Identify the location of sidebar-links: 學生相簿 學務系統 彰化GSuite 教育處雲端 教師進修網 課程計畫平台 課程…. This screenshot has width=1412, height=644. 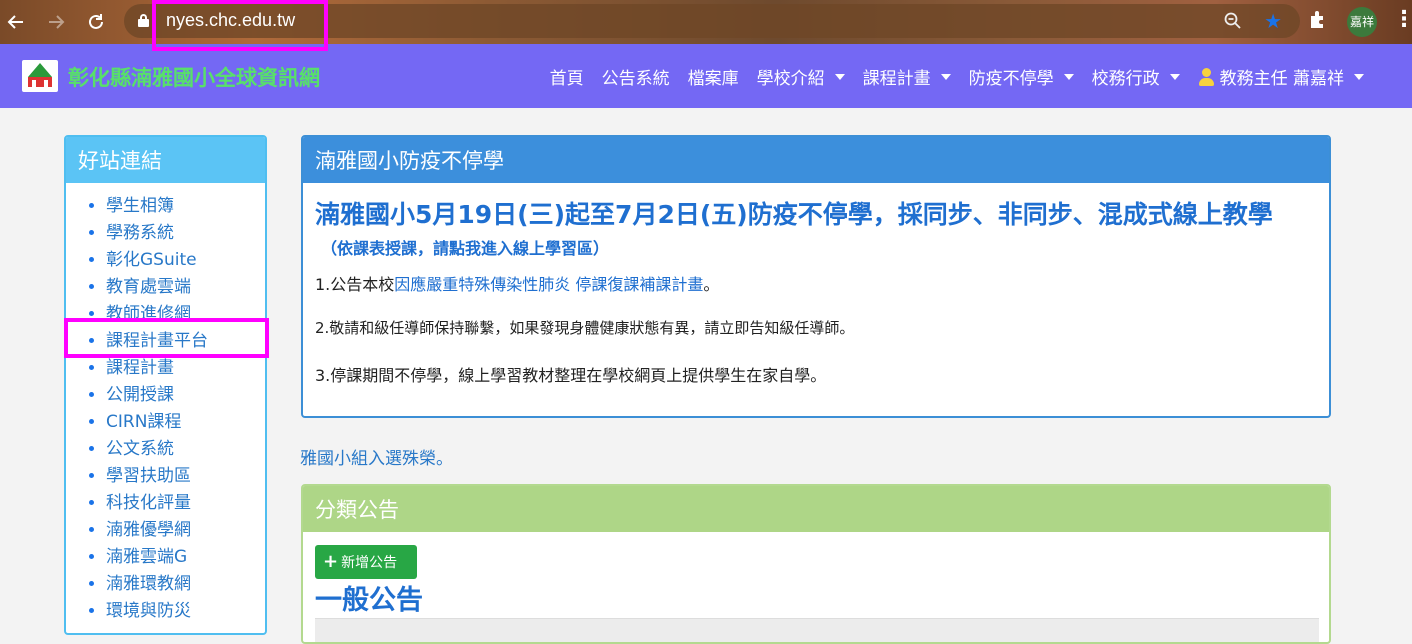
(165, 404).